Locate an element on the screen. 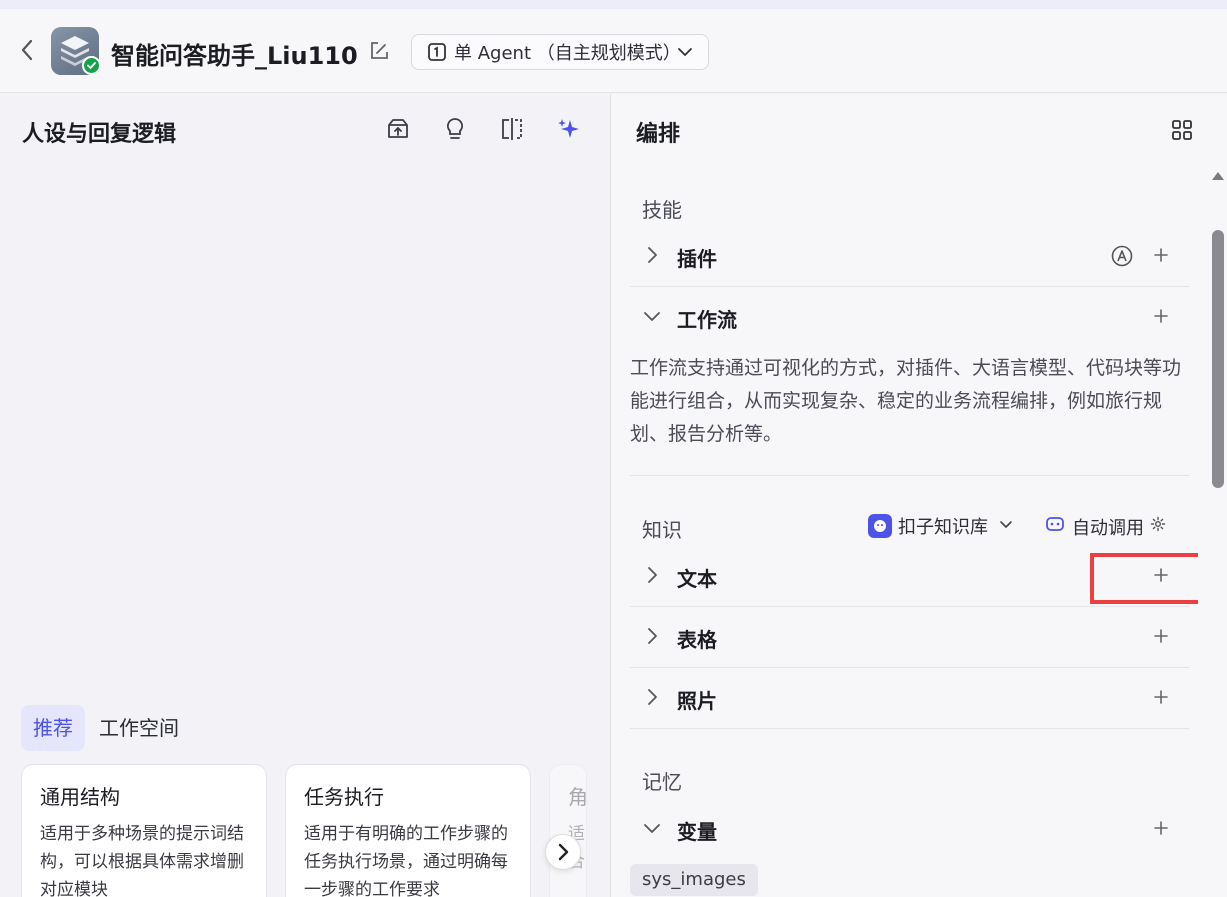 The height and width of the screenshot is (897, 1227). template-card: 任务执行 适用于有明确的工作步骤的任务执行场景，通过明确每一步骤的工作要求 is located at coordinates (408, 830).